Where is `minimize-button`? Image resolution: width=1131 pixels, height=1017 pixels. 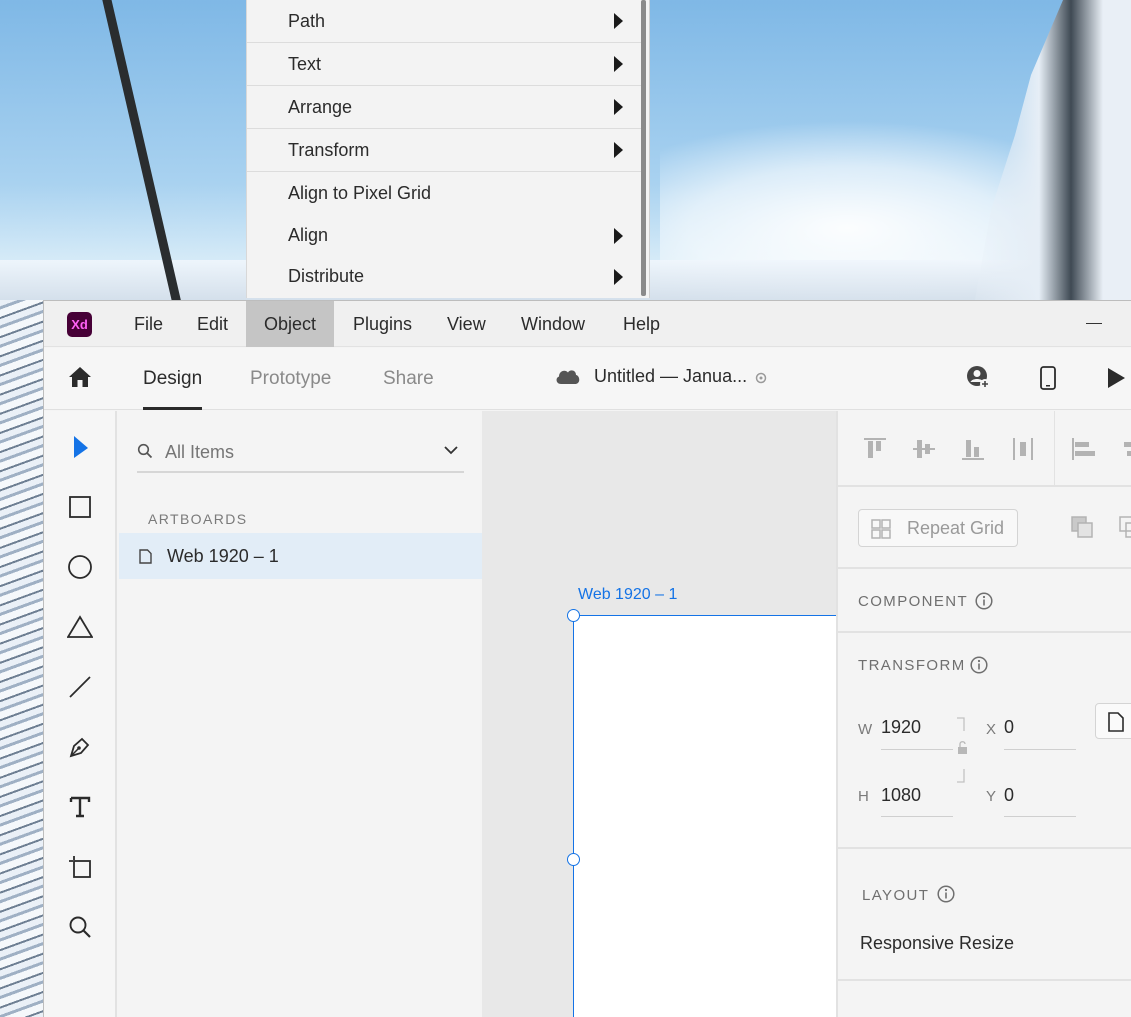 minimize-button is located at coordinates (1094, 323).